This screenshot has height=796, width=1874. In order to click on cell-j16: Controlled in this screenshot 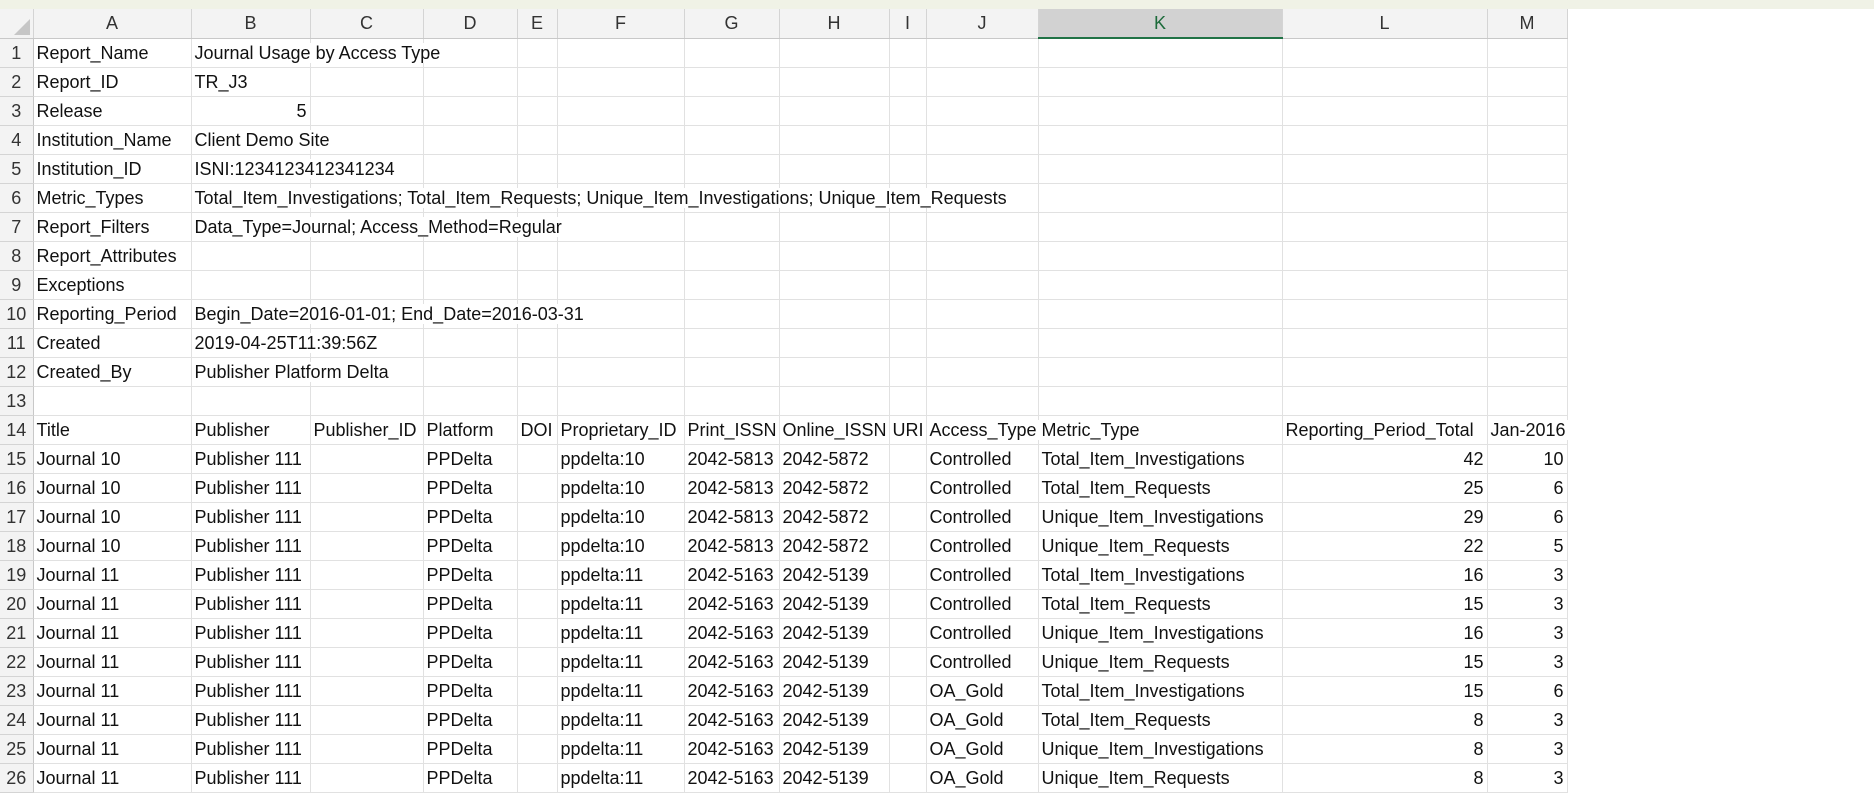, I will do `click(982, 488)`.